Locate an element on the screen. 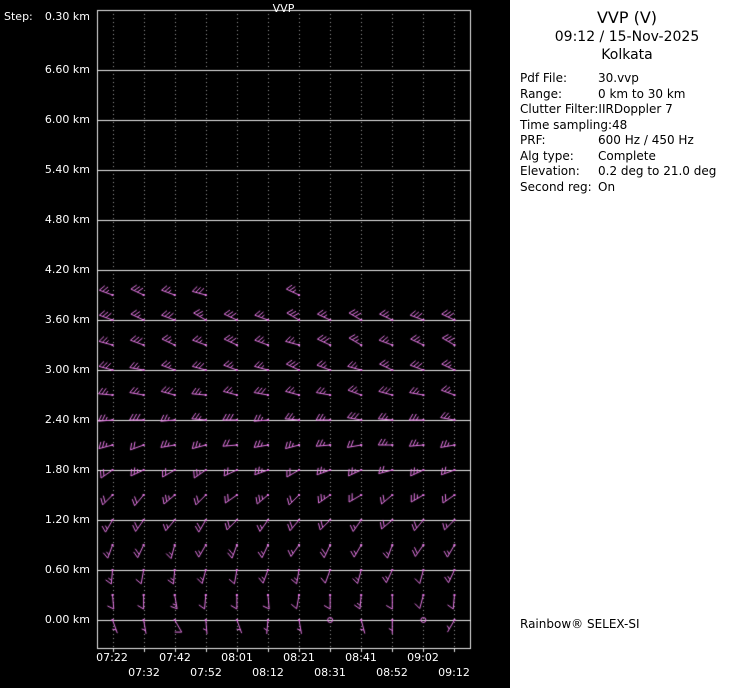 The image size is (744, 688). parameter-row: Pdf File: 30.vvp is located at coordinates (630, 79).